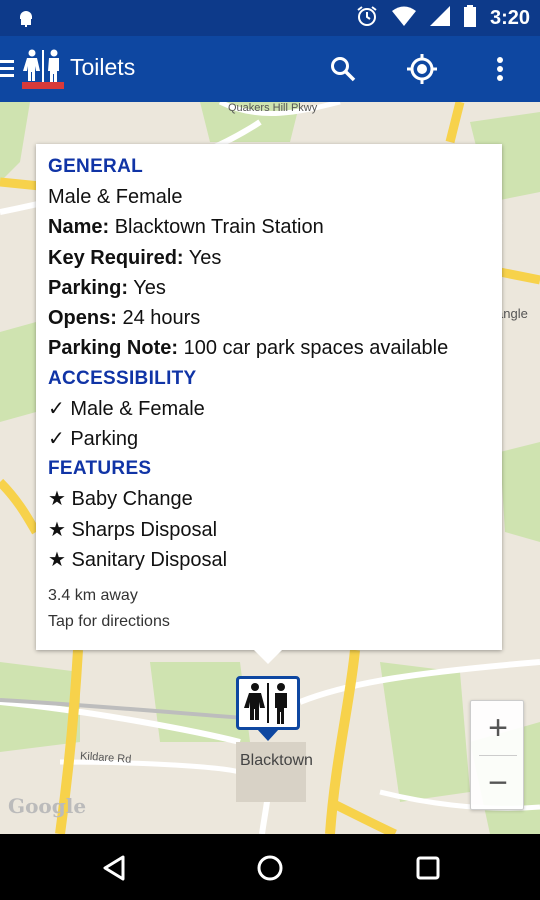 Image resolution: width=540 pixels, height=900 pixels. What do you see at coordinates (273, 108) in the screenshot?
I see `street-label-quakers: Quakers Hill Pkwy` at bounding box center [273, 108].